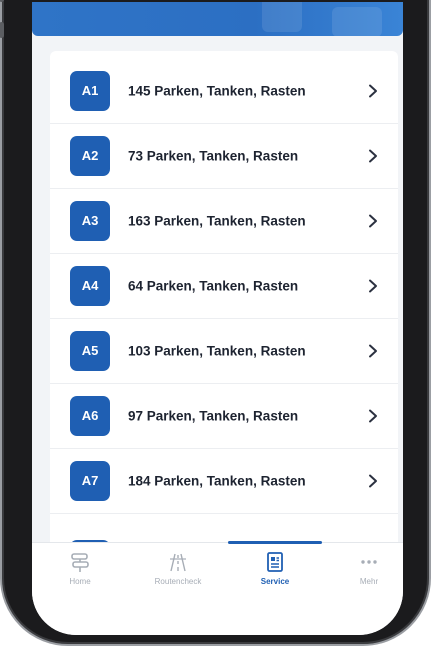 The height and width of the screenshot is (649, 431). I want to click on motorway-badge: A2, so click(90, 156).